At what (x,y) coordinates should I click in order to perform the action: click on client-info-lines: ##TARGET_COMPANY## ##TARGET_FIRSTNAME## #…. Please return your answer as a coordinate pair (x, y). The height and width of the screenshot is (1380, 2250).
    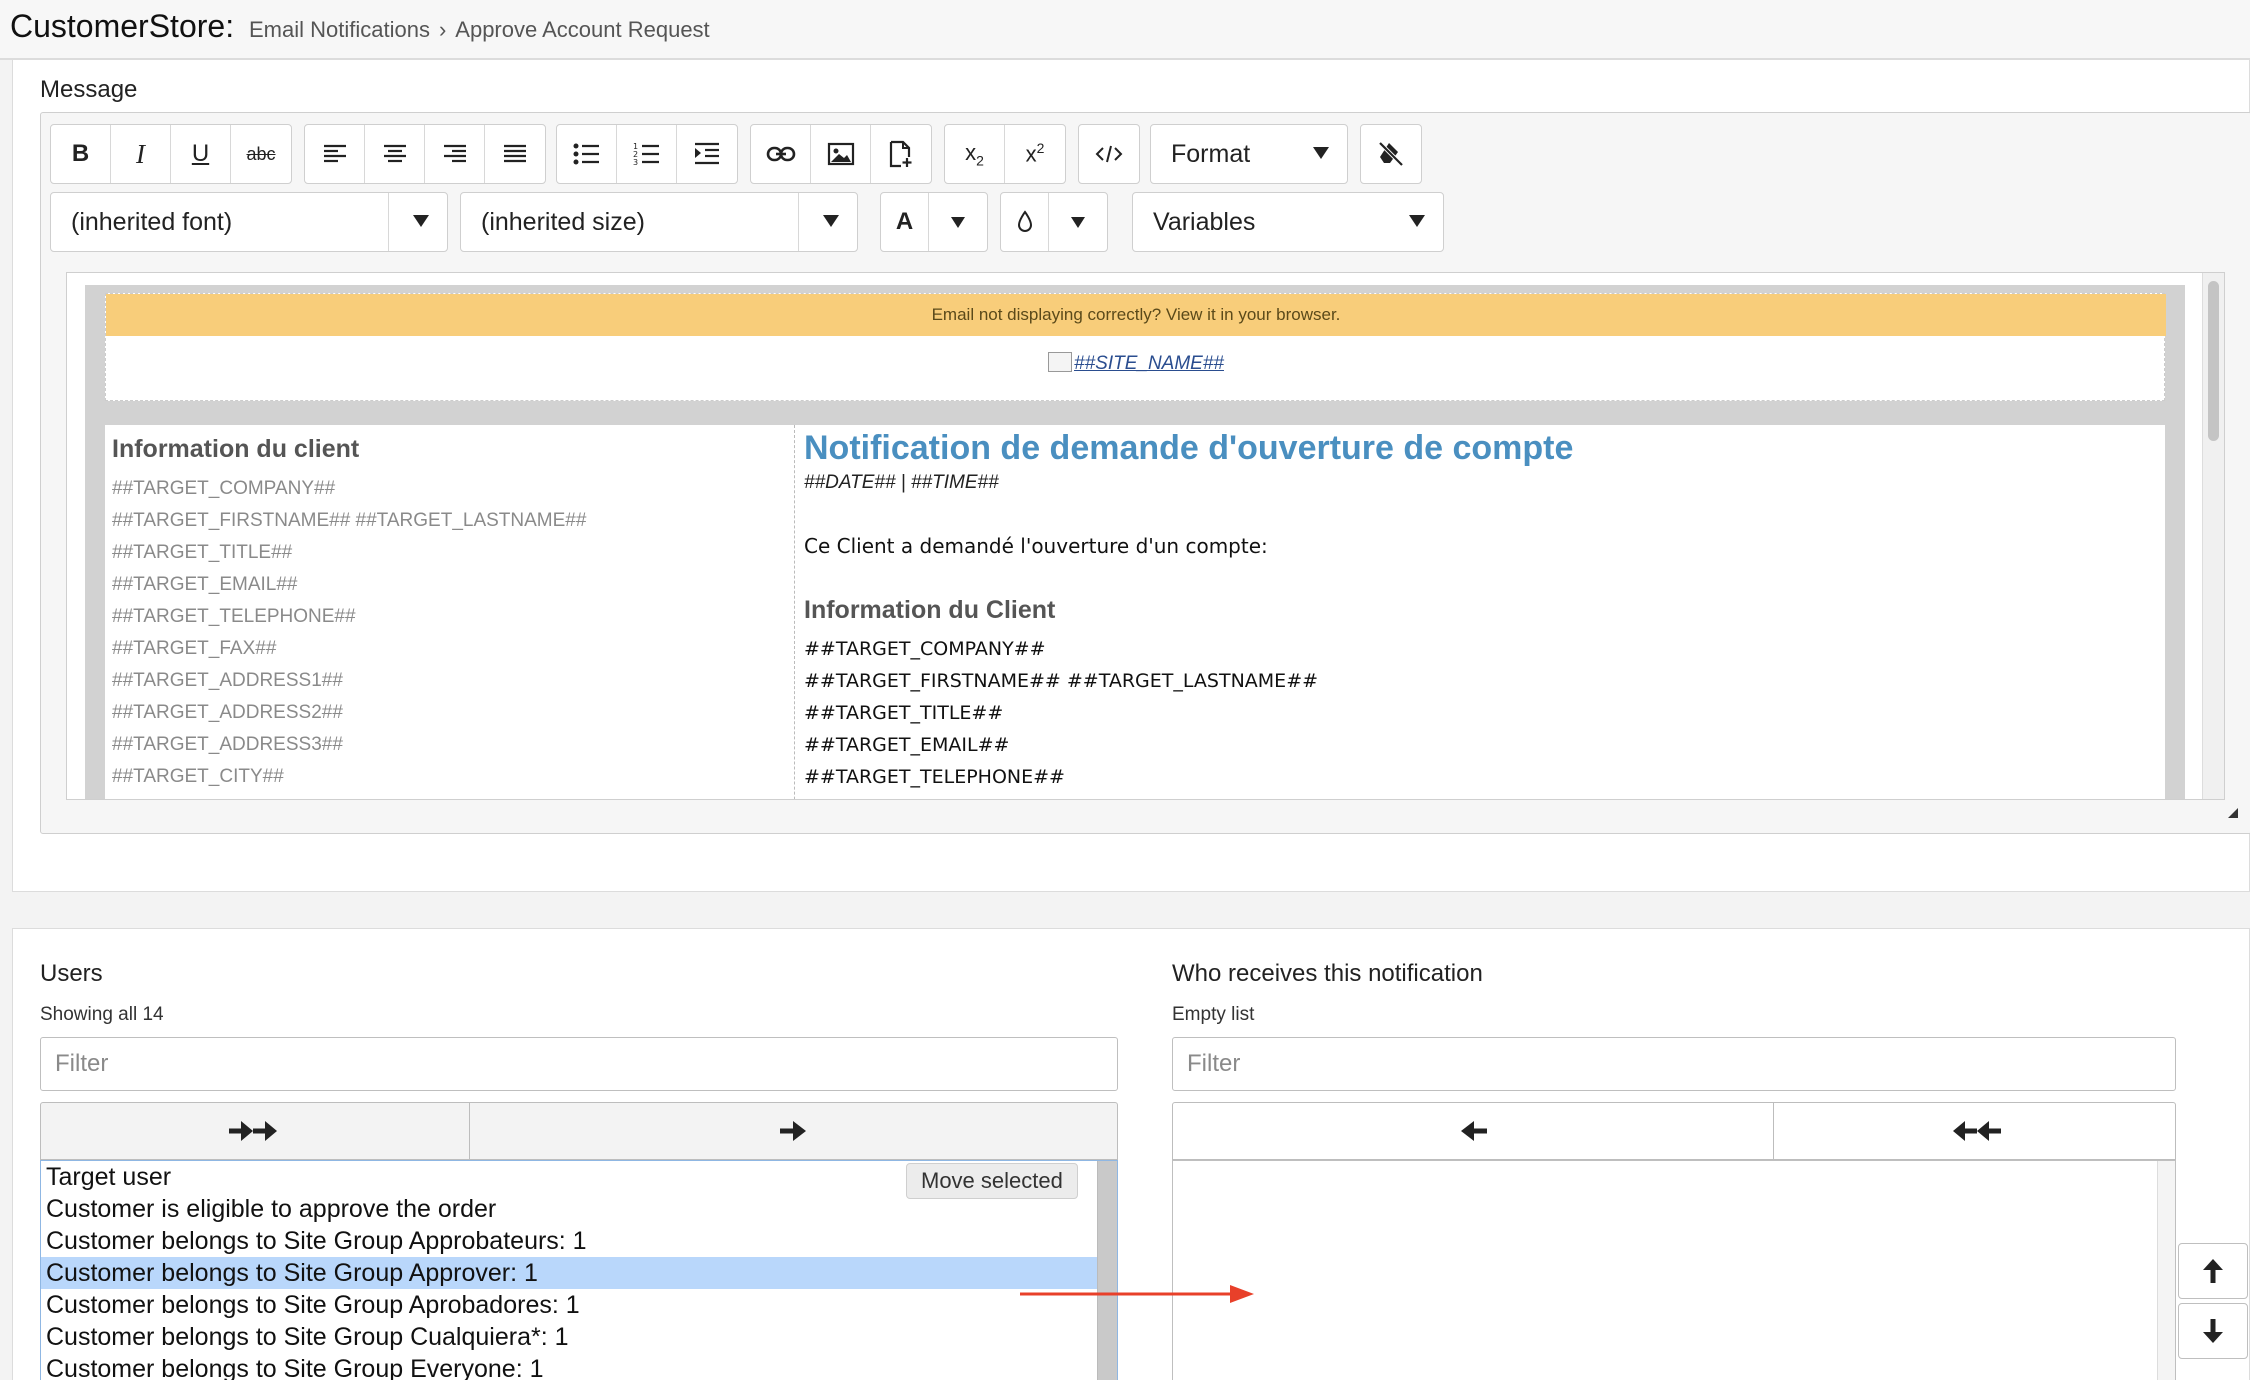
    Looking at the image, I should click on (453, 633).